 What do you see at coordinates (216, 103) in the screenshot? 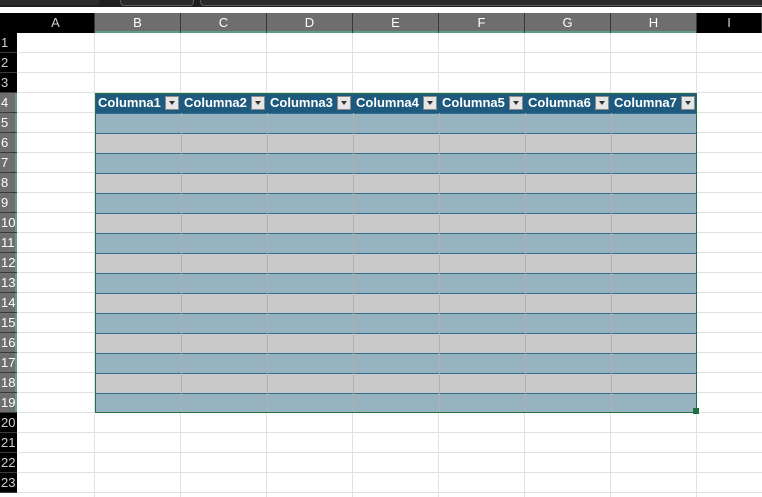
I see `table-header-columna2: Columna2` at bounding box center [216, 103].